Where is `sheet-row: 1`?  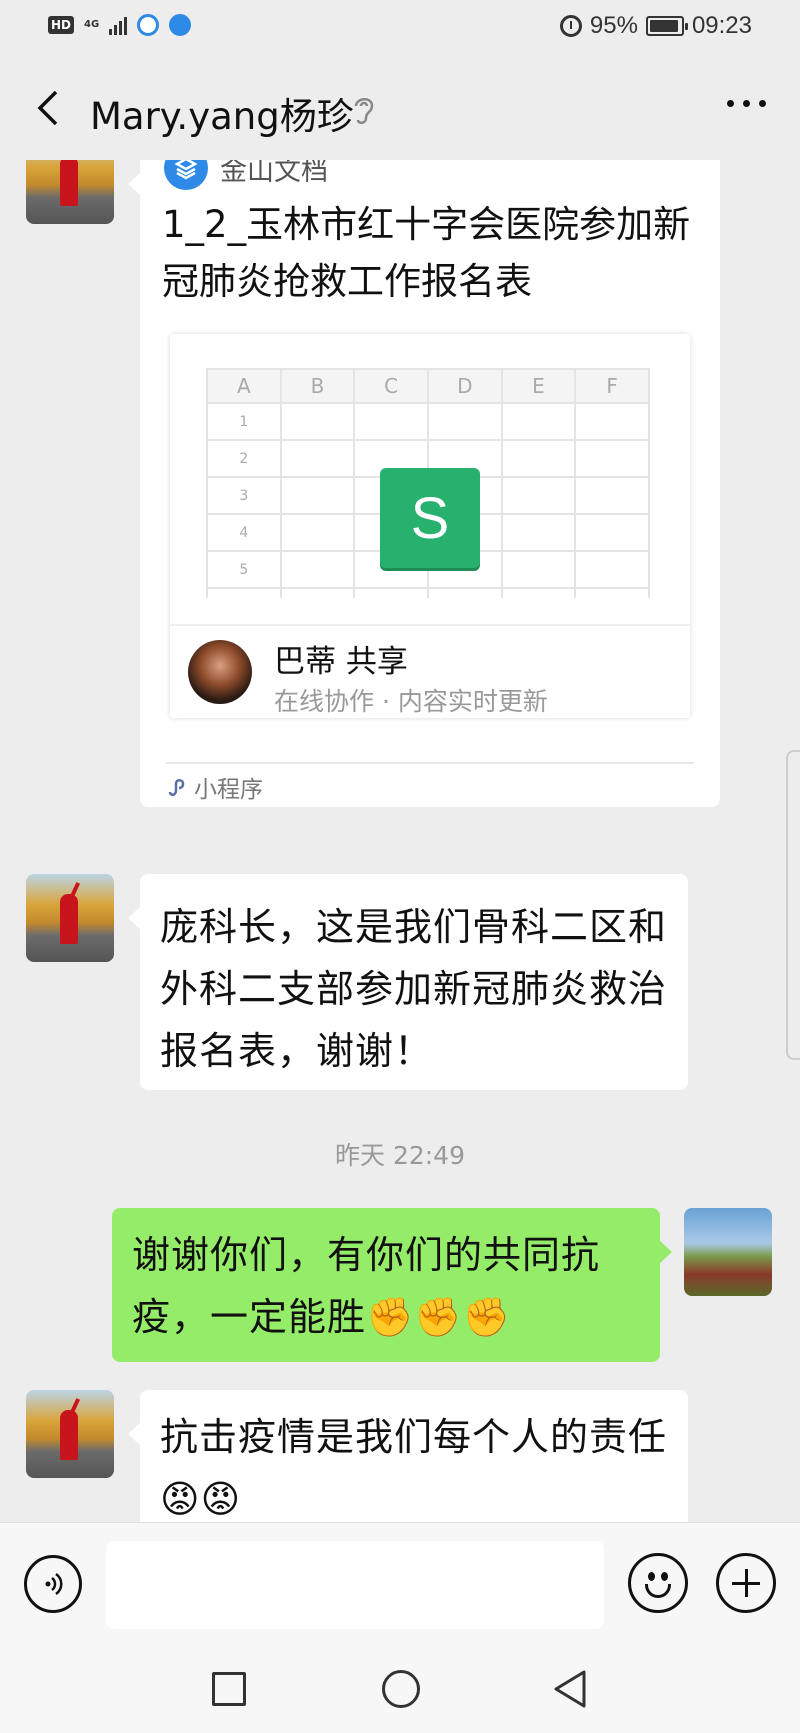
sheet-row: 1 is located at coordinates (428, 421).